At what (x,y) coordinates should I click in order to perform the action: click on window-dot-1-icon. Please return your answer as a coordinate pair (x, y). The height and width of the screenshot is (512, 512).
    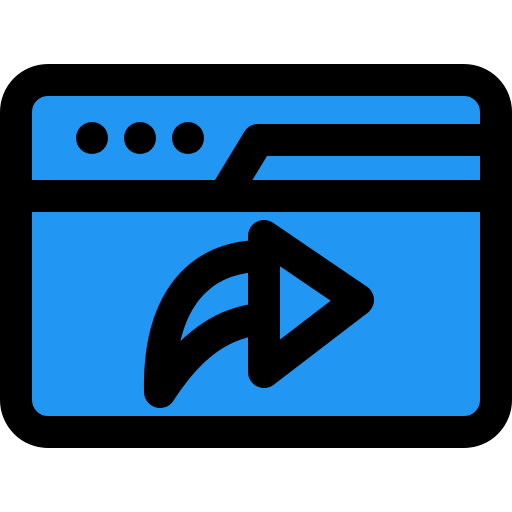
    Looking at the image, I should click on (92, 138).